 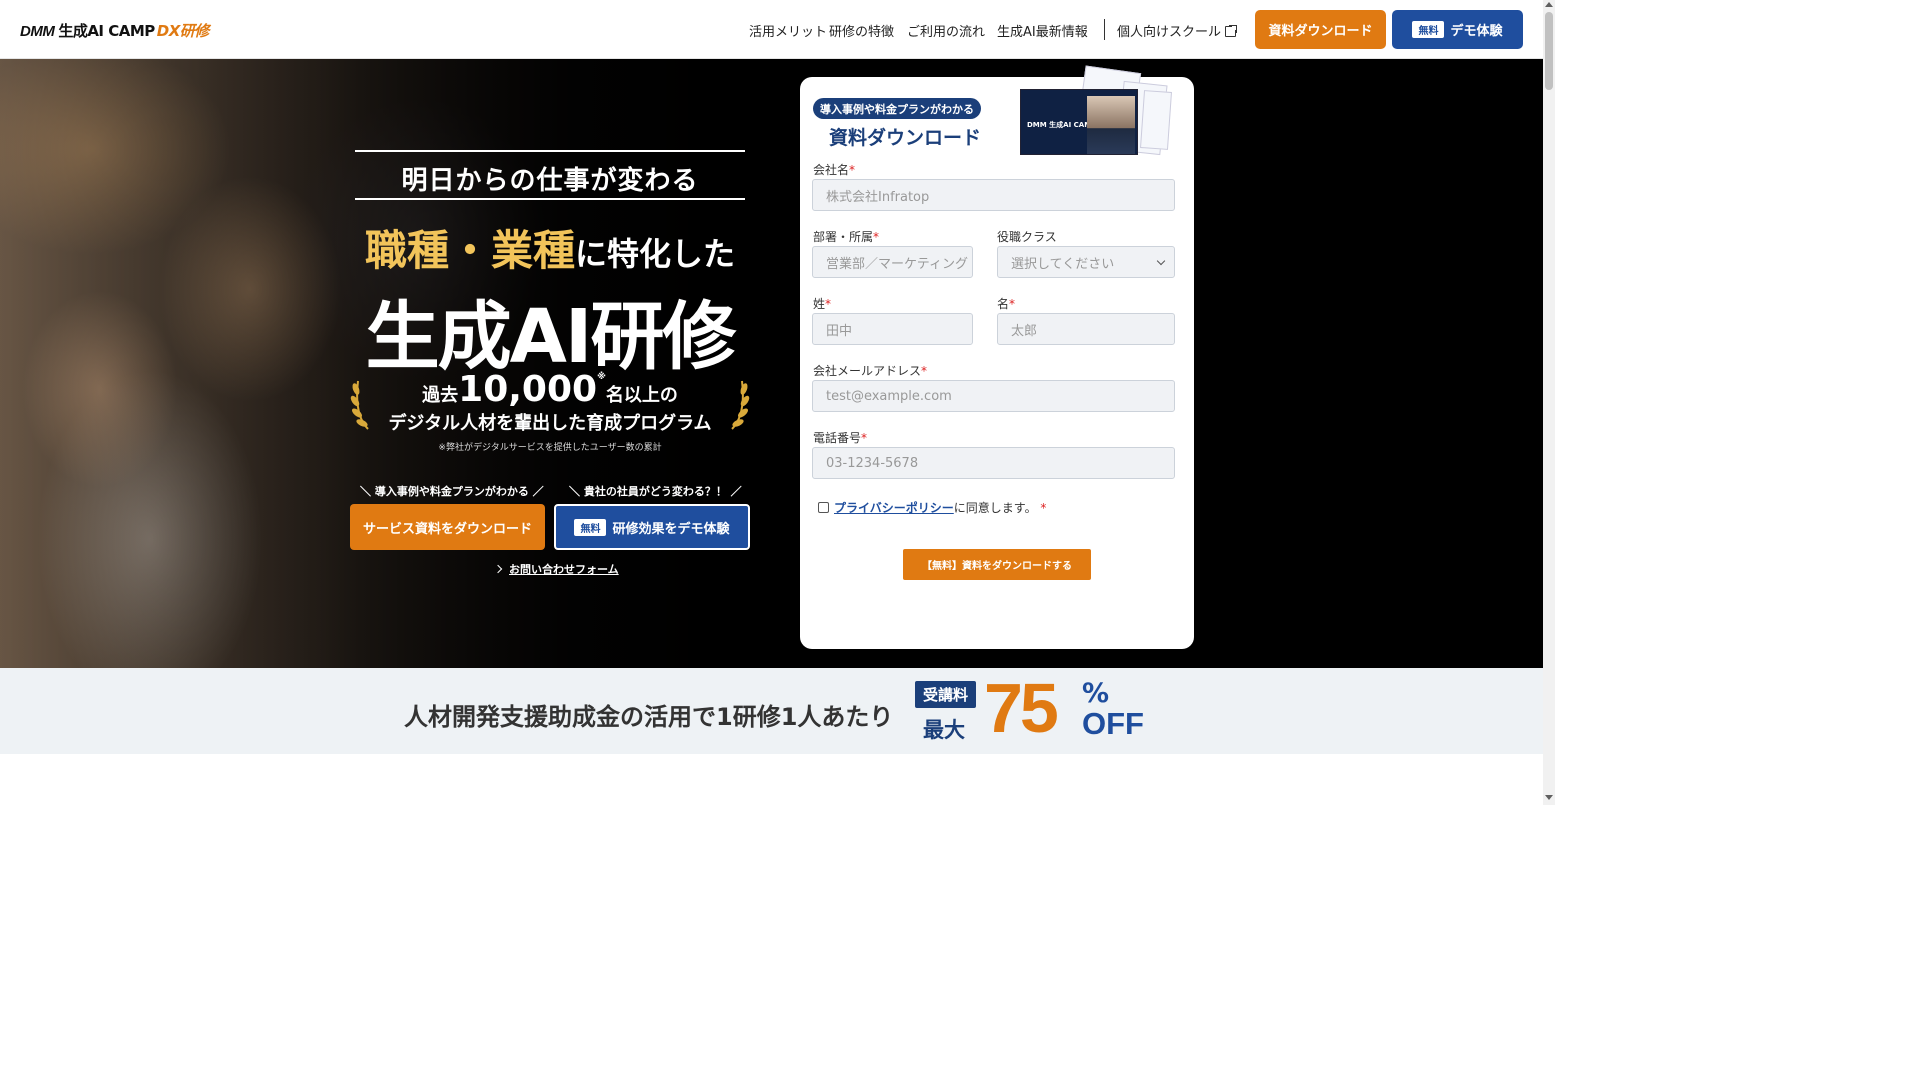 What do you see at coordinates (1043, 508) in the screenshot?
I see `consent-required: *` at bounding box center [1043, 508].